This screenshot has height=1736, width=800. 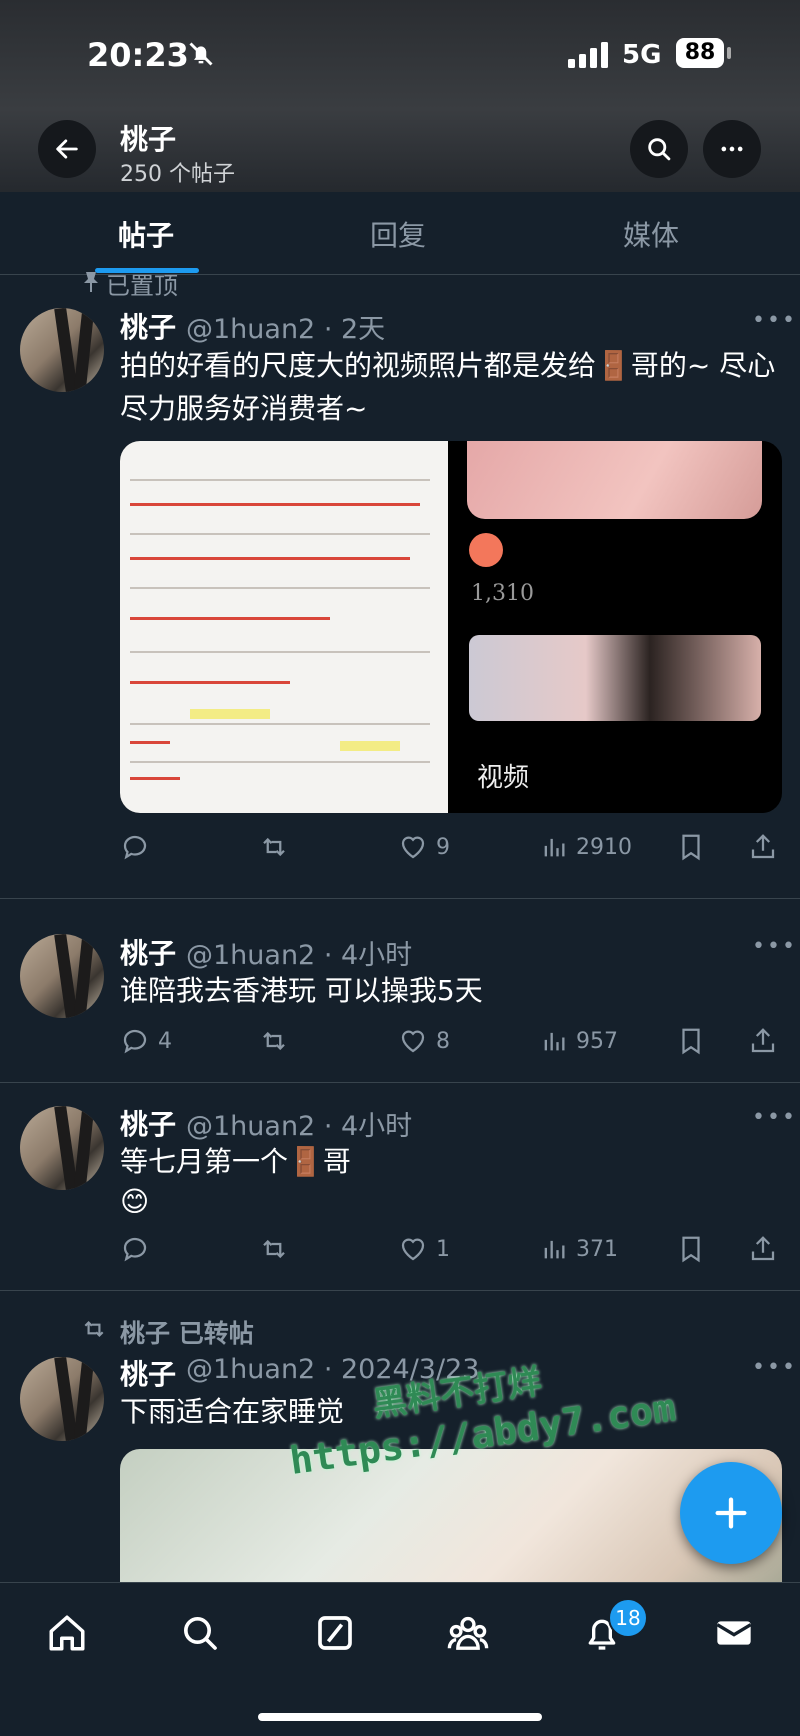 I want to click on post-meta: @1huan2 · 2天, so click(x=286, y=329).